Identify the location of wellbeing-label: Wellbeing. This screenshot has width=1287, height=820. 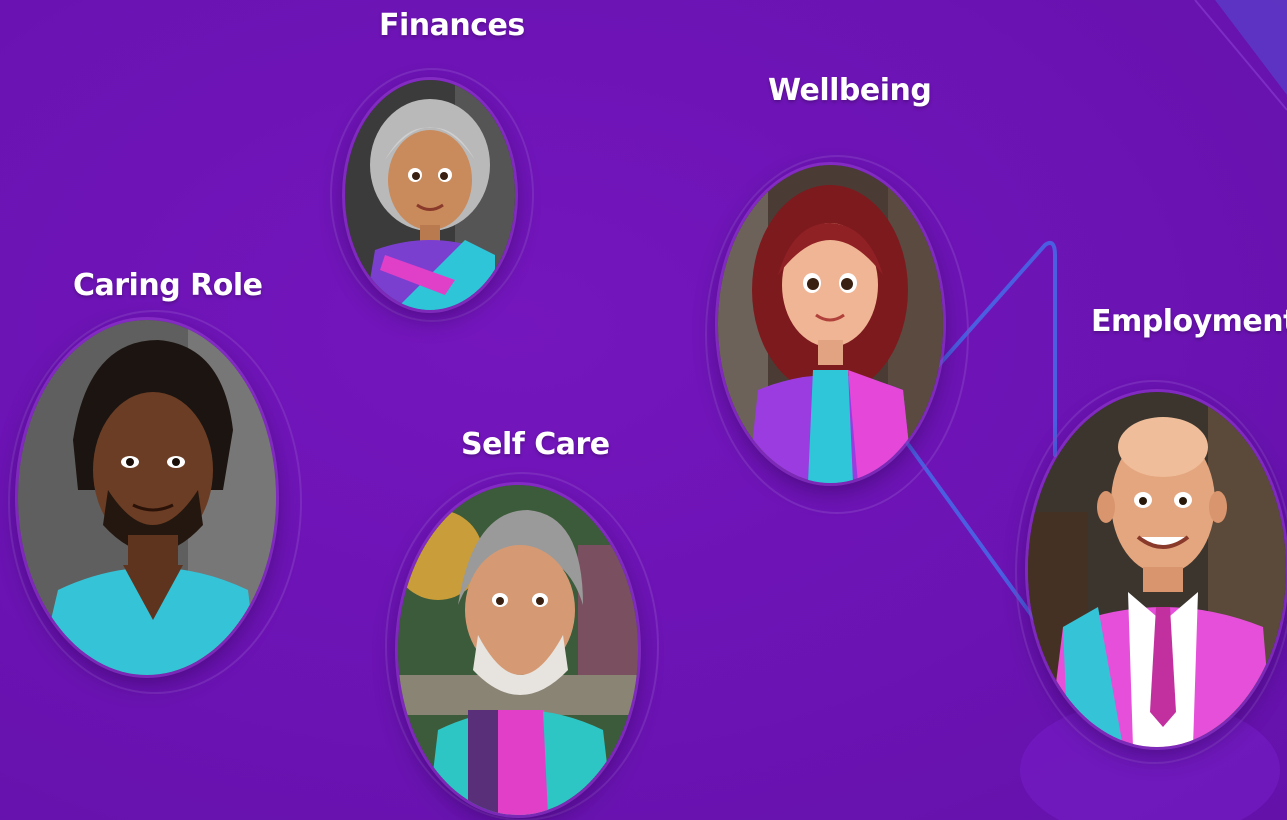
(850, 90).